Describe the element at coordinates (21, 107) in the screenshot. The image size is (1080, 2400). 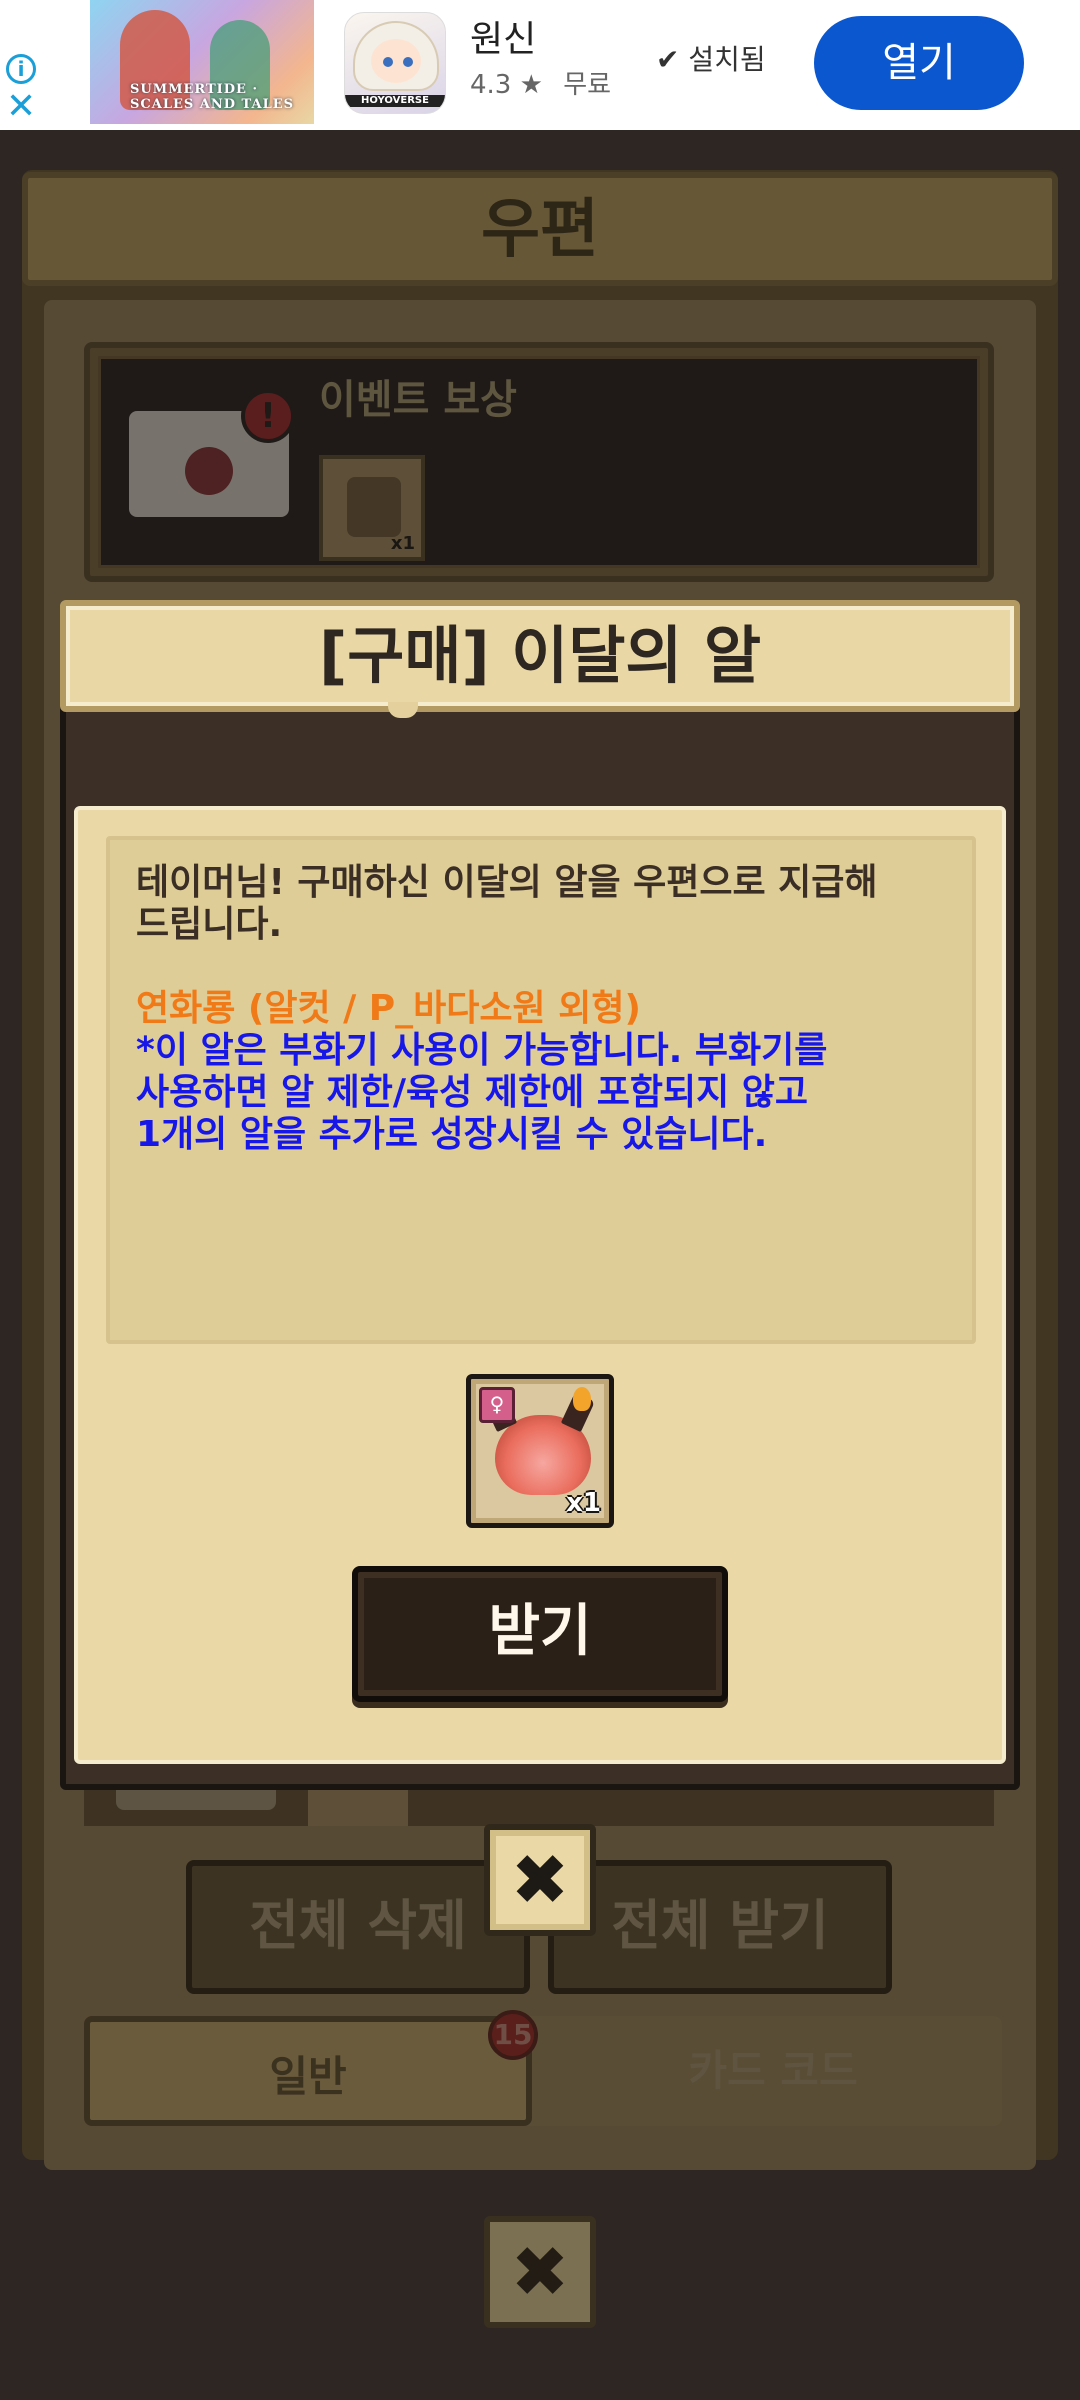
I see `ad-close-icon: ✕` at that location.